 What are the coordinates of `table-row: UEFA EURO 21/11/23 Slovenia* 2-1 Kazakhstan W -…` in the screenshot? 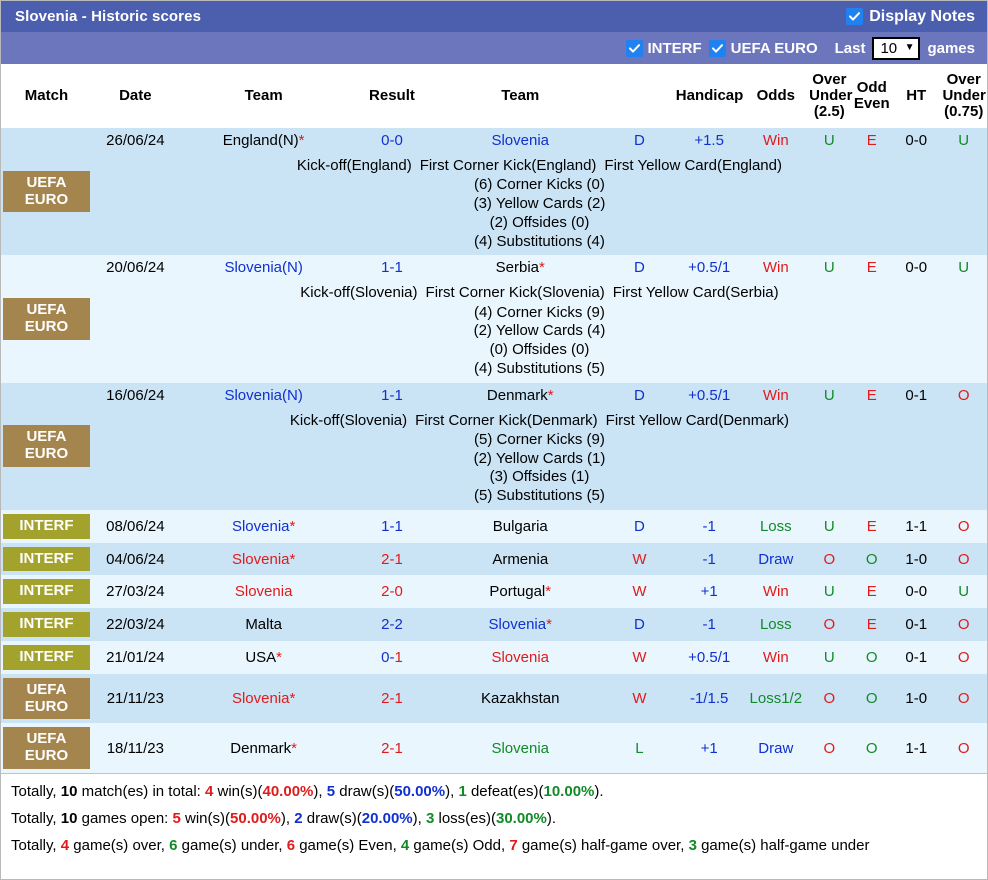 It's located at (494, 698).